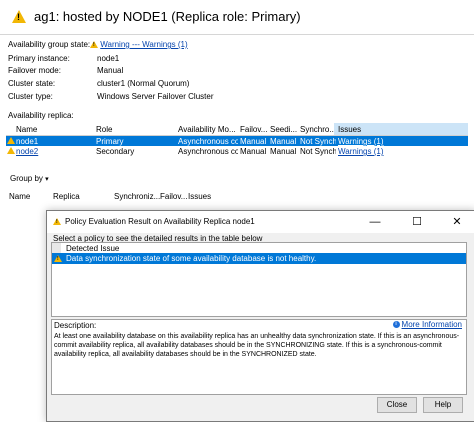 This screenshot has width=474, height=422. Describe the element at coordinates (375, 222) in the screenshot. I see `minimize-button: —` at that location.